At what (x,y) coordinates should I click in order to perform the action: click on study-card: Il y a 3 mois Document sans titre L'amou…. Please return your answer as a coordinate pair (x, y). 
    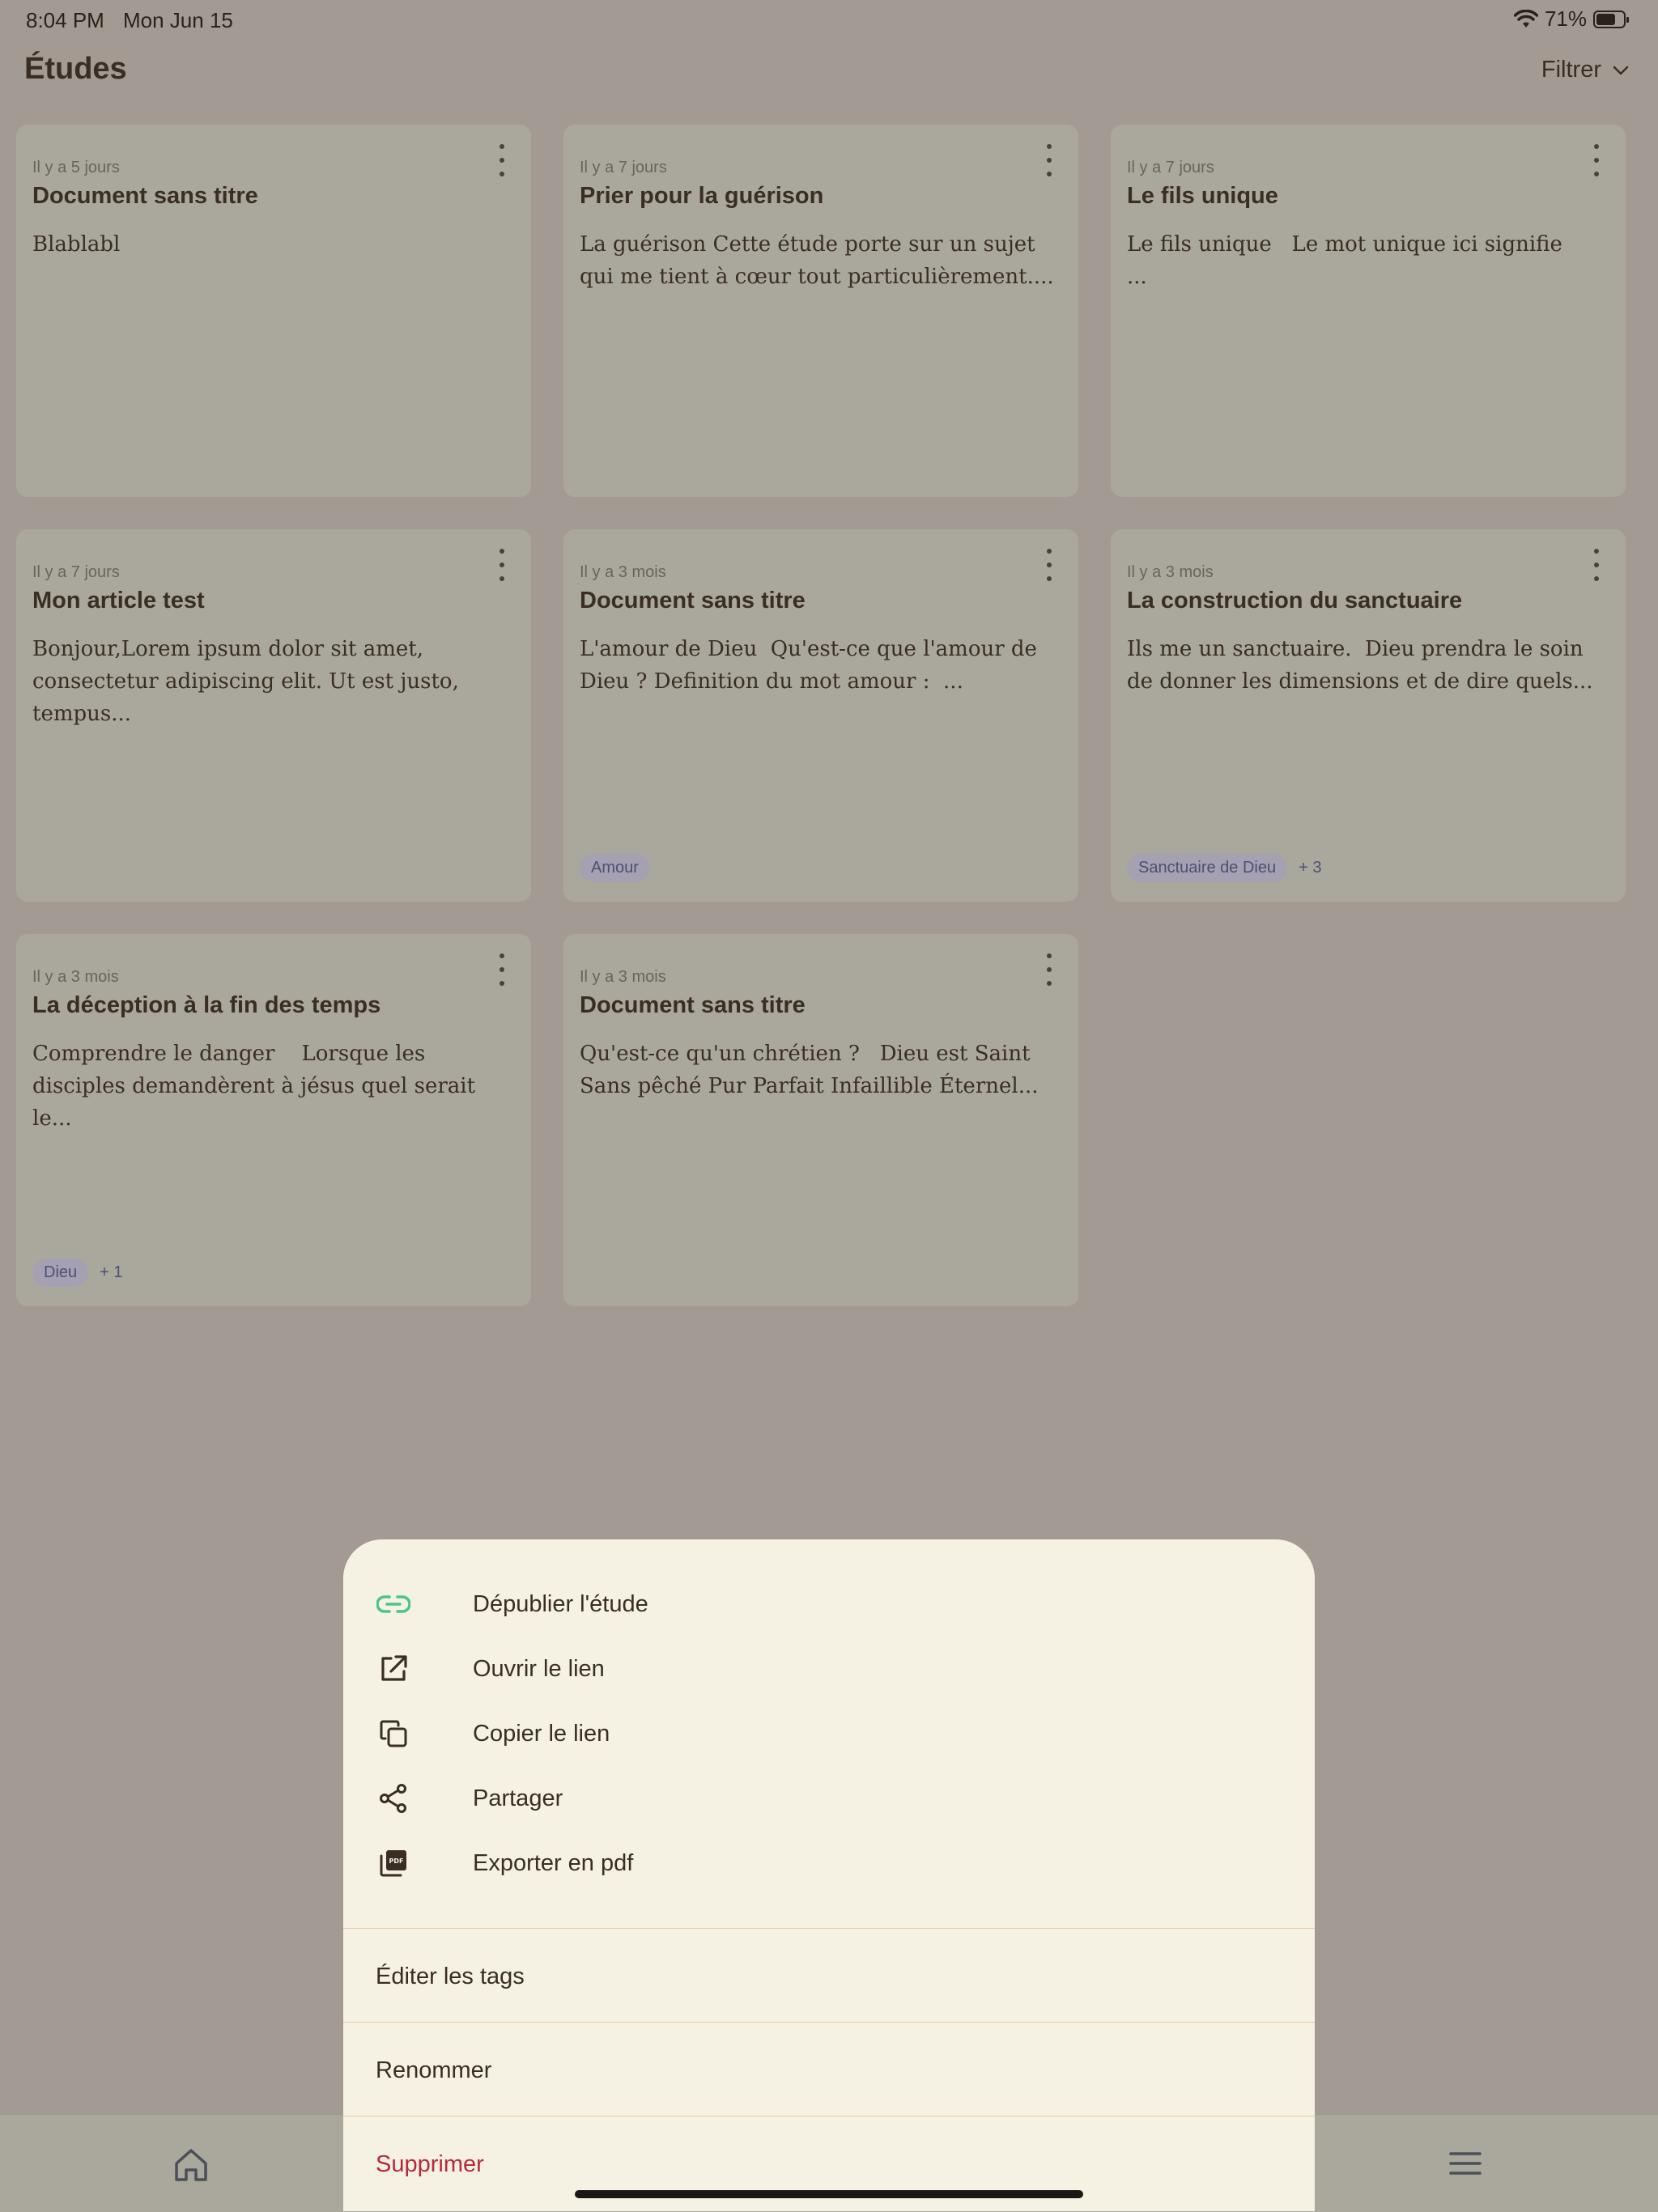
    Looking at the image, I should click on (820, 715).